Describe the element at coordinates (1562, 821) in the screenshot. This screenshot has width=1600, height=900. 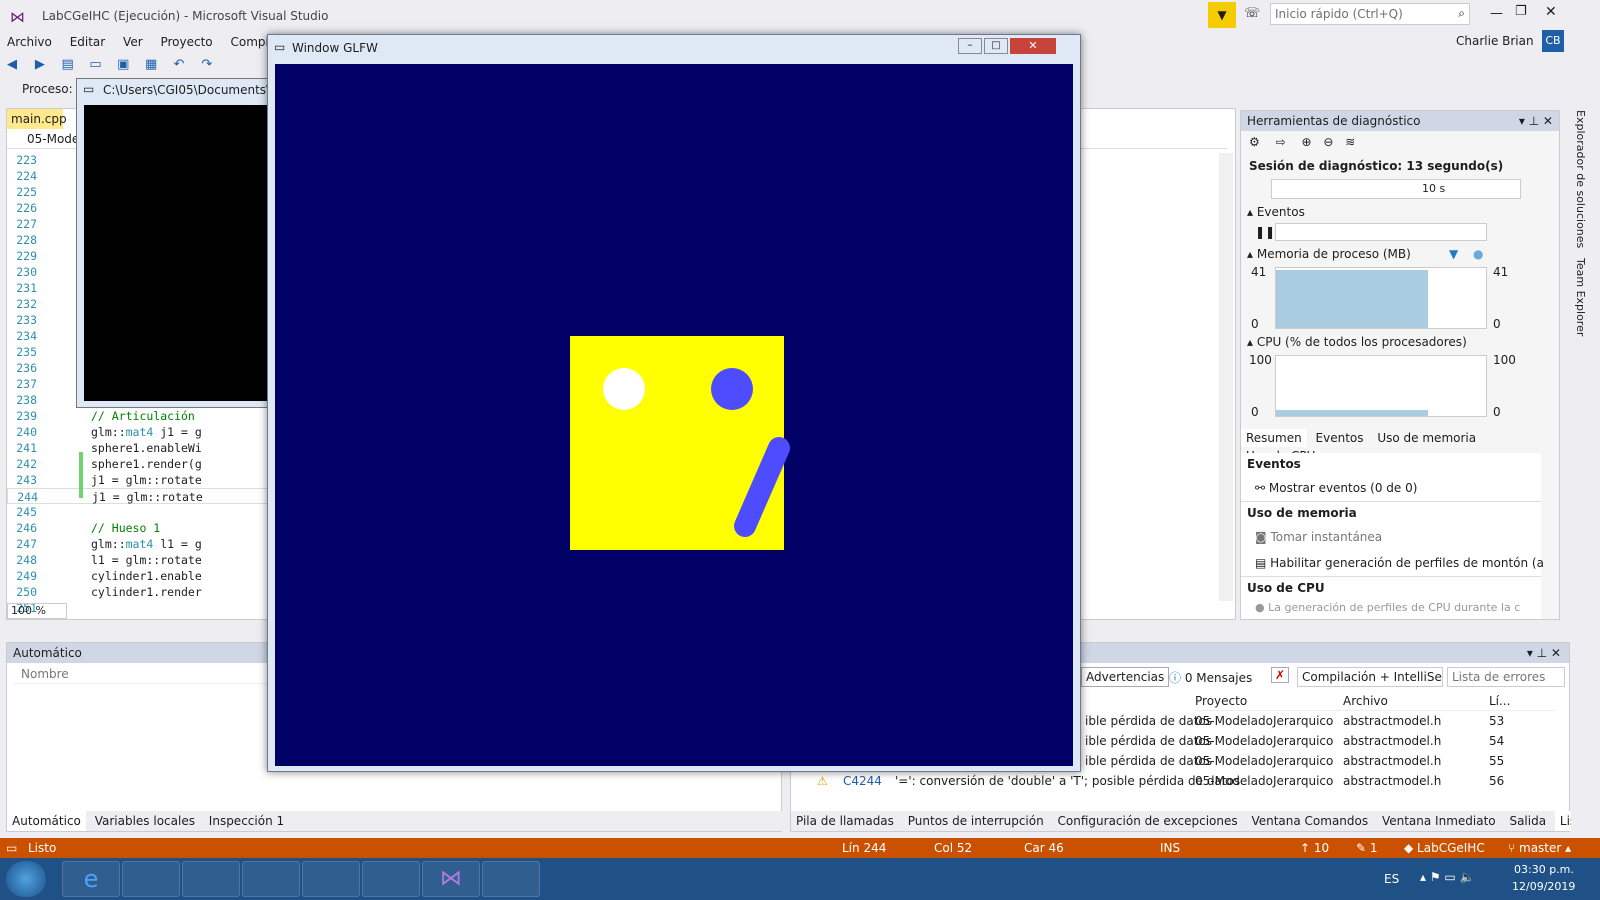
I see `tab-error-list: Lista de errores` at that location.